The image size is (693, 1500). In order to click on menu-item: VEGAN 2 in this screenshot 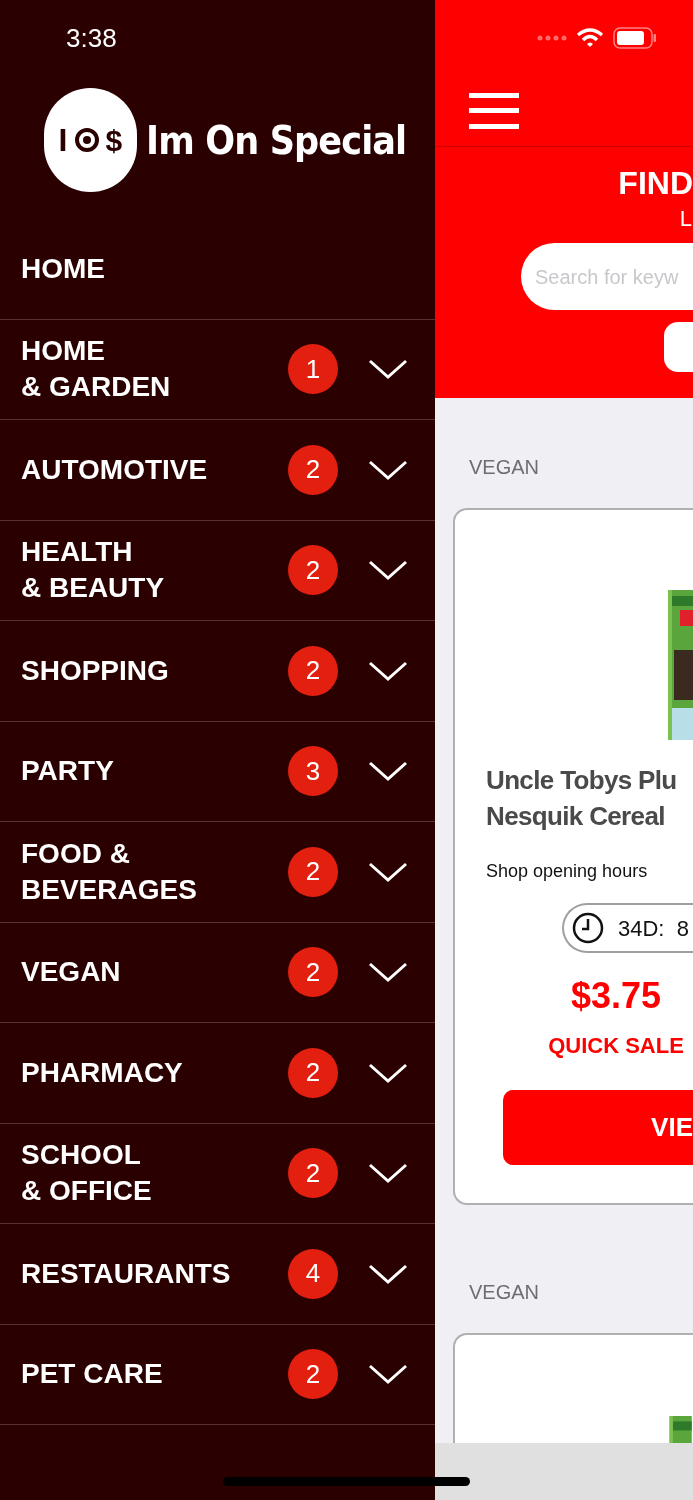, I will do `click(217, 972)`.